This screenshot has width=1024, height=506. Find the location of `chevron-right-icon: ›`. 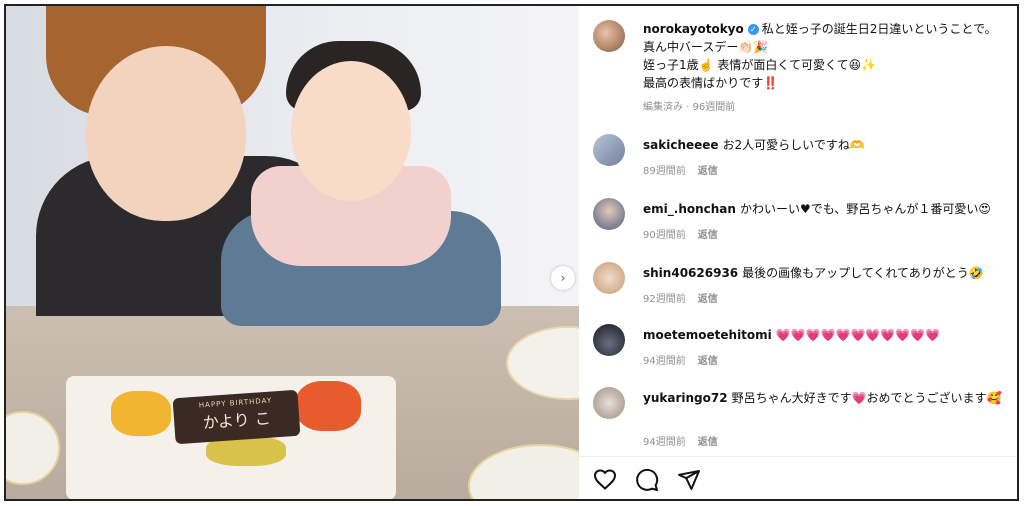

chevron-right-icon: › is located at coordinates (563, 278).